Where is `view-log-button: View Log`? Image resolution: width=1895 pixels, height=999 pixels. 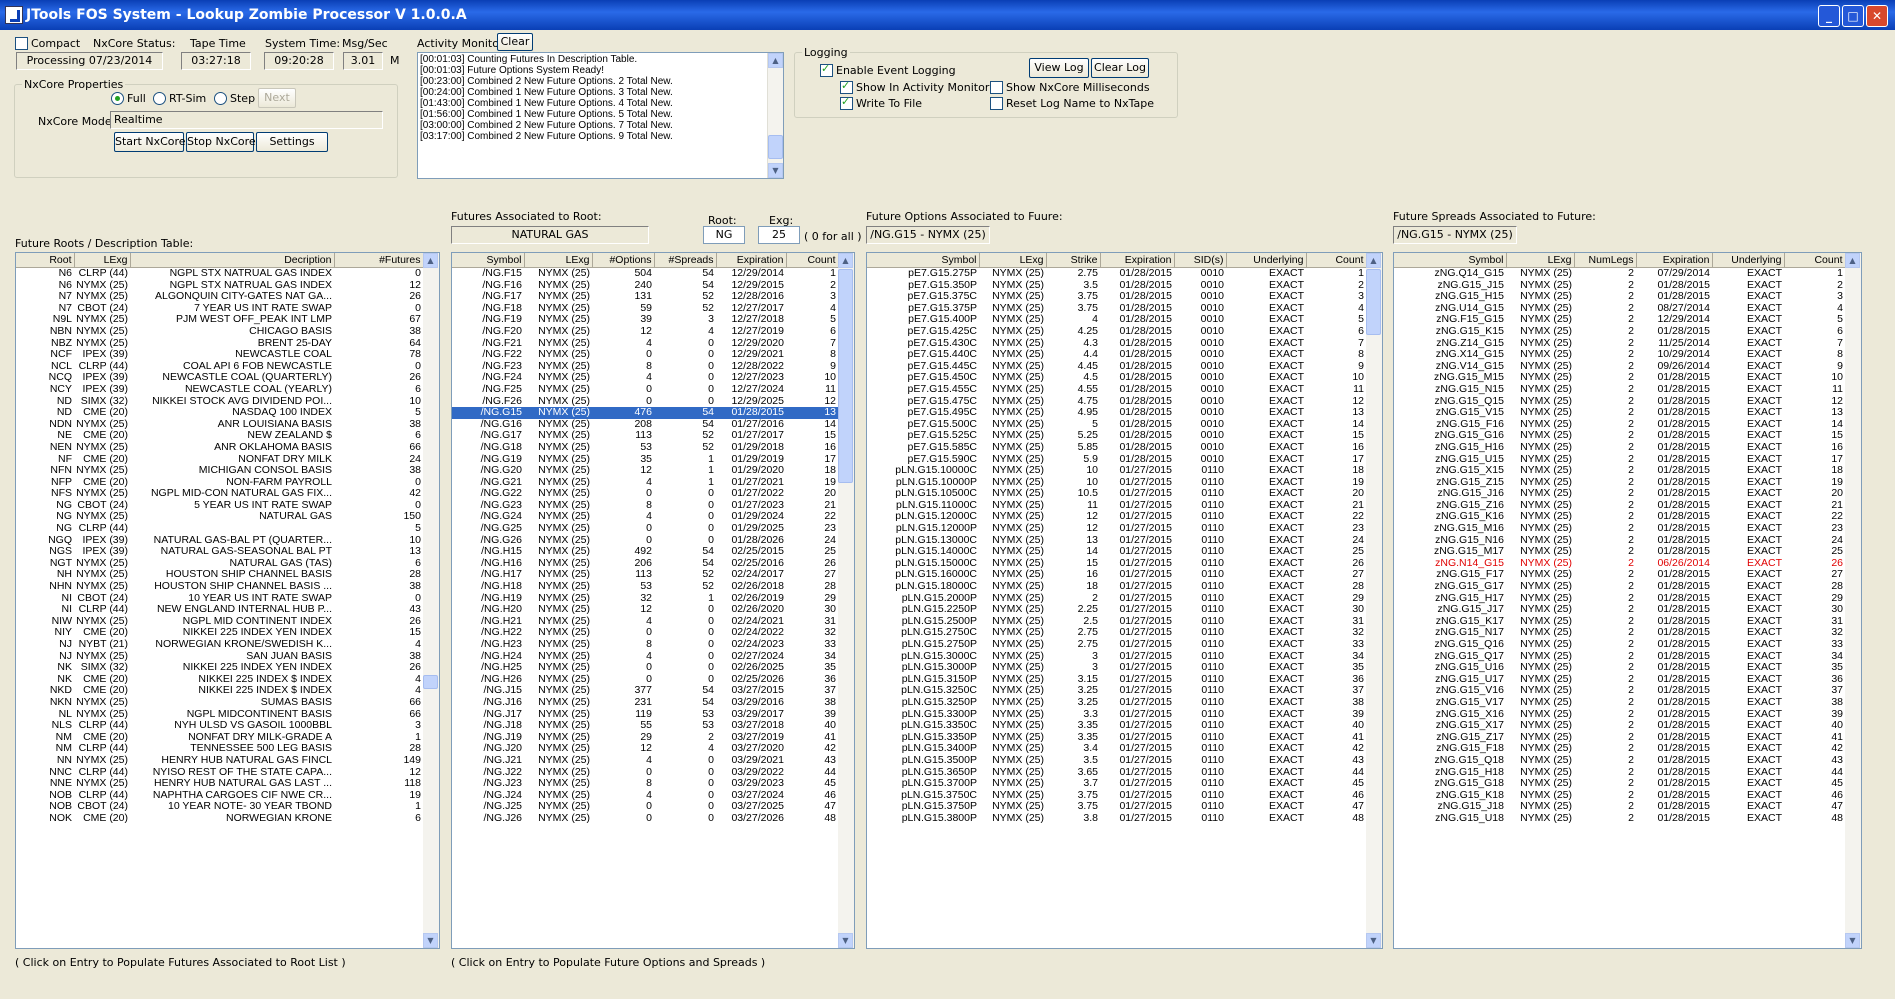 view-log-button: View Log is located at coordinates (1059, 68).